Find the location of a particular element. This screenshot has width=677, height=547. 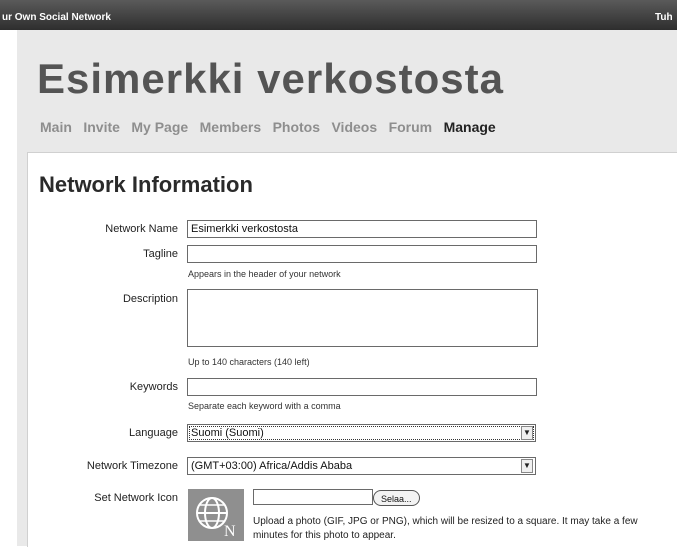

keywords-hint: Separate each keyword with a comma is located at coordinates (264, 406).